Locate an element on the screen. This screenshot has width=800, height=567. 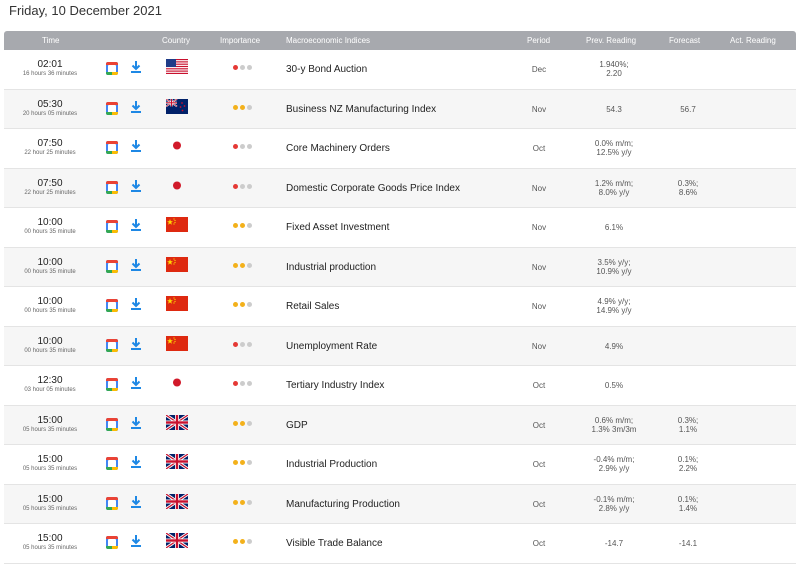
indicator-name: Tertiary Industry Index is located at coordinates (335, 385).